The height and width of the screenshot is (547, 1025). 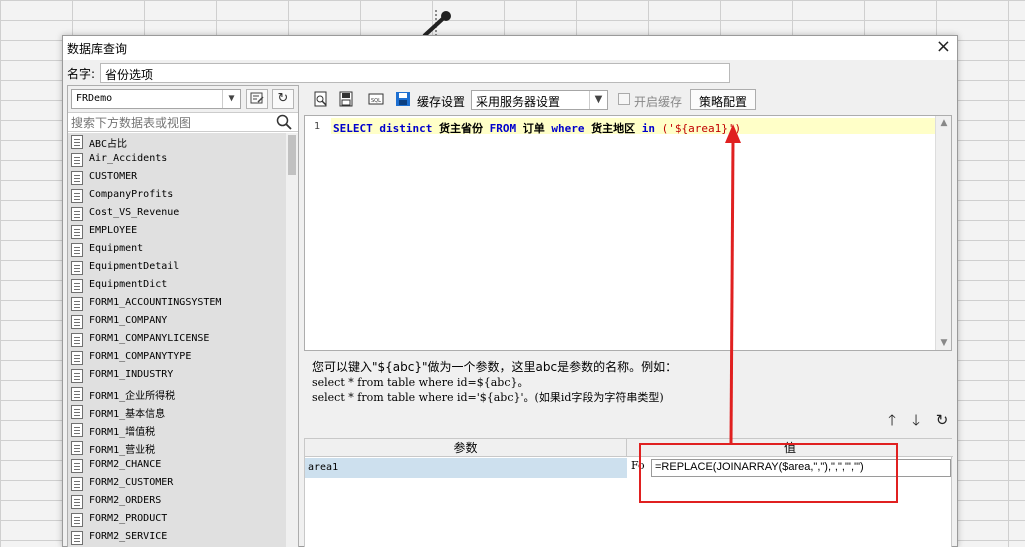 What do you see at coordinates (944, 343) in the screenshot?
I see `scroll-down-icon: ▼` at bounding box center [944, 343].